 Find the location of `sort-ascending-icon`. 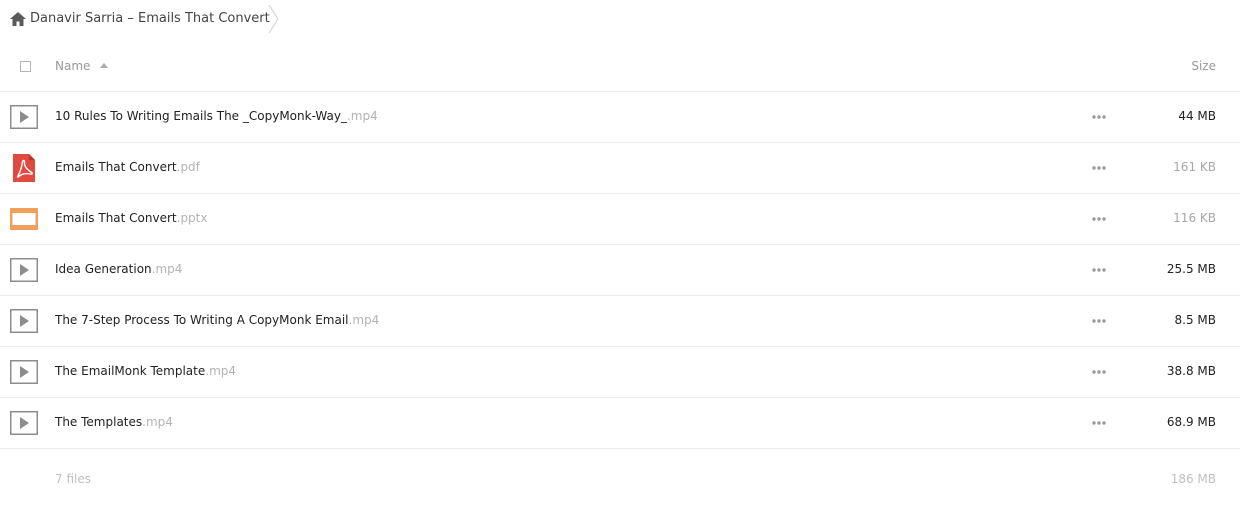

sort-ascending-icon is located at coordinates (104, 65).